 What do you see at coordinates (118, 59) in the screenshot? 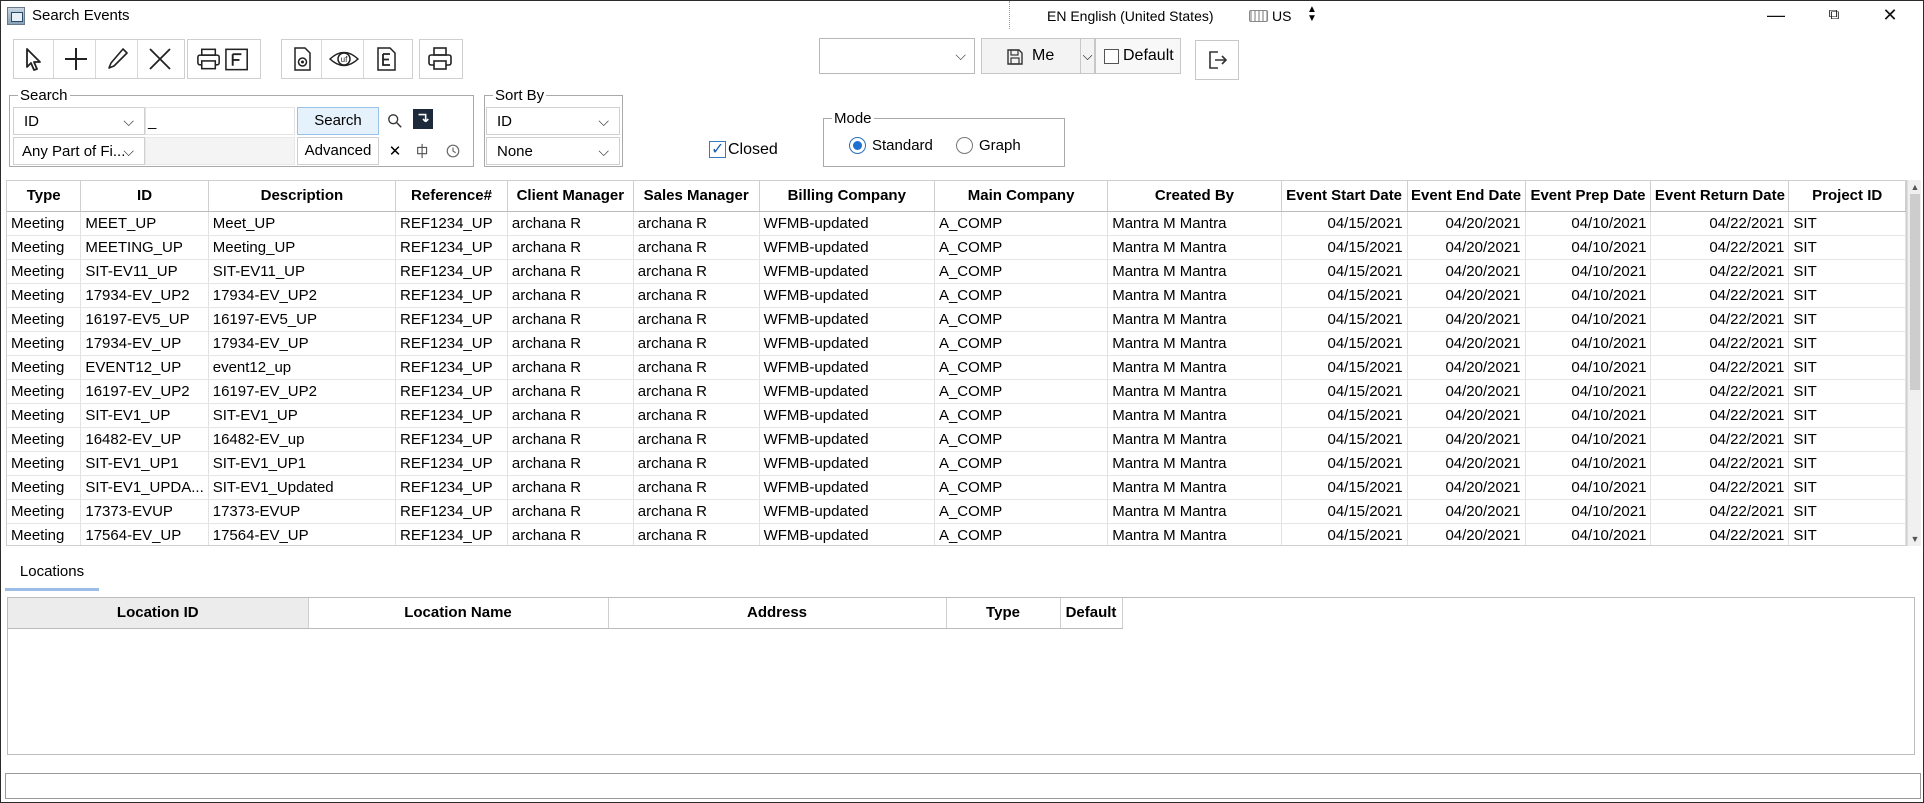
I see `edit-button` at bounding box center [118, 59].